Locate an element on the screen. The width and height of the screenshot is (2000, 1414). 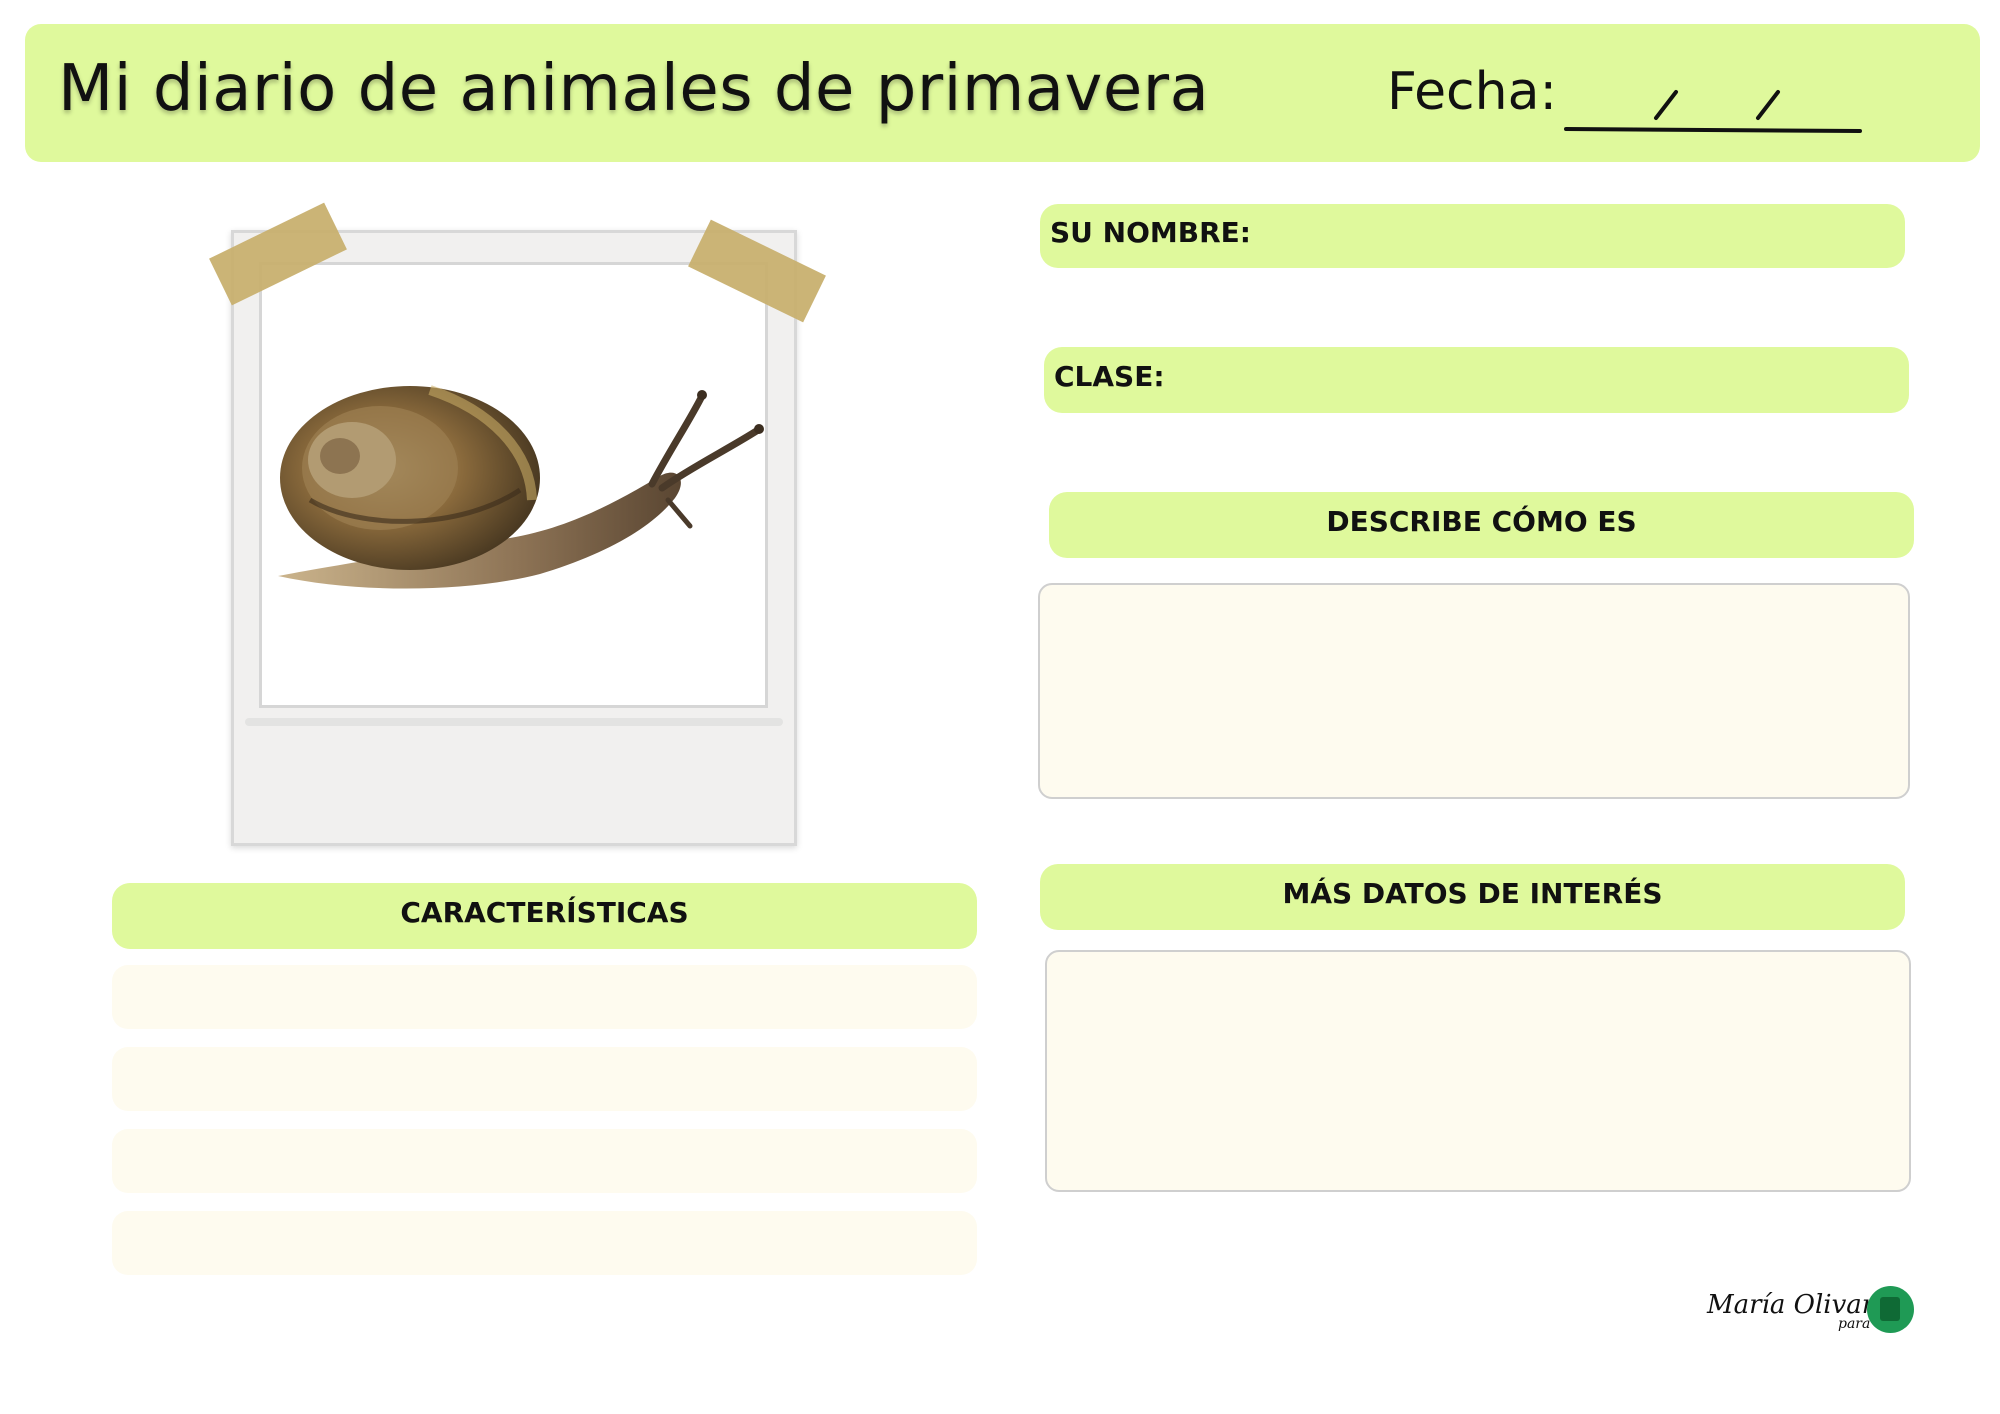
describe-heading: DESCRIBE CÓMO ES is located at coordinates (1481, 521).